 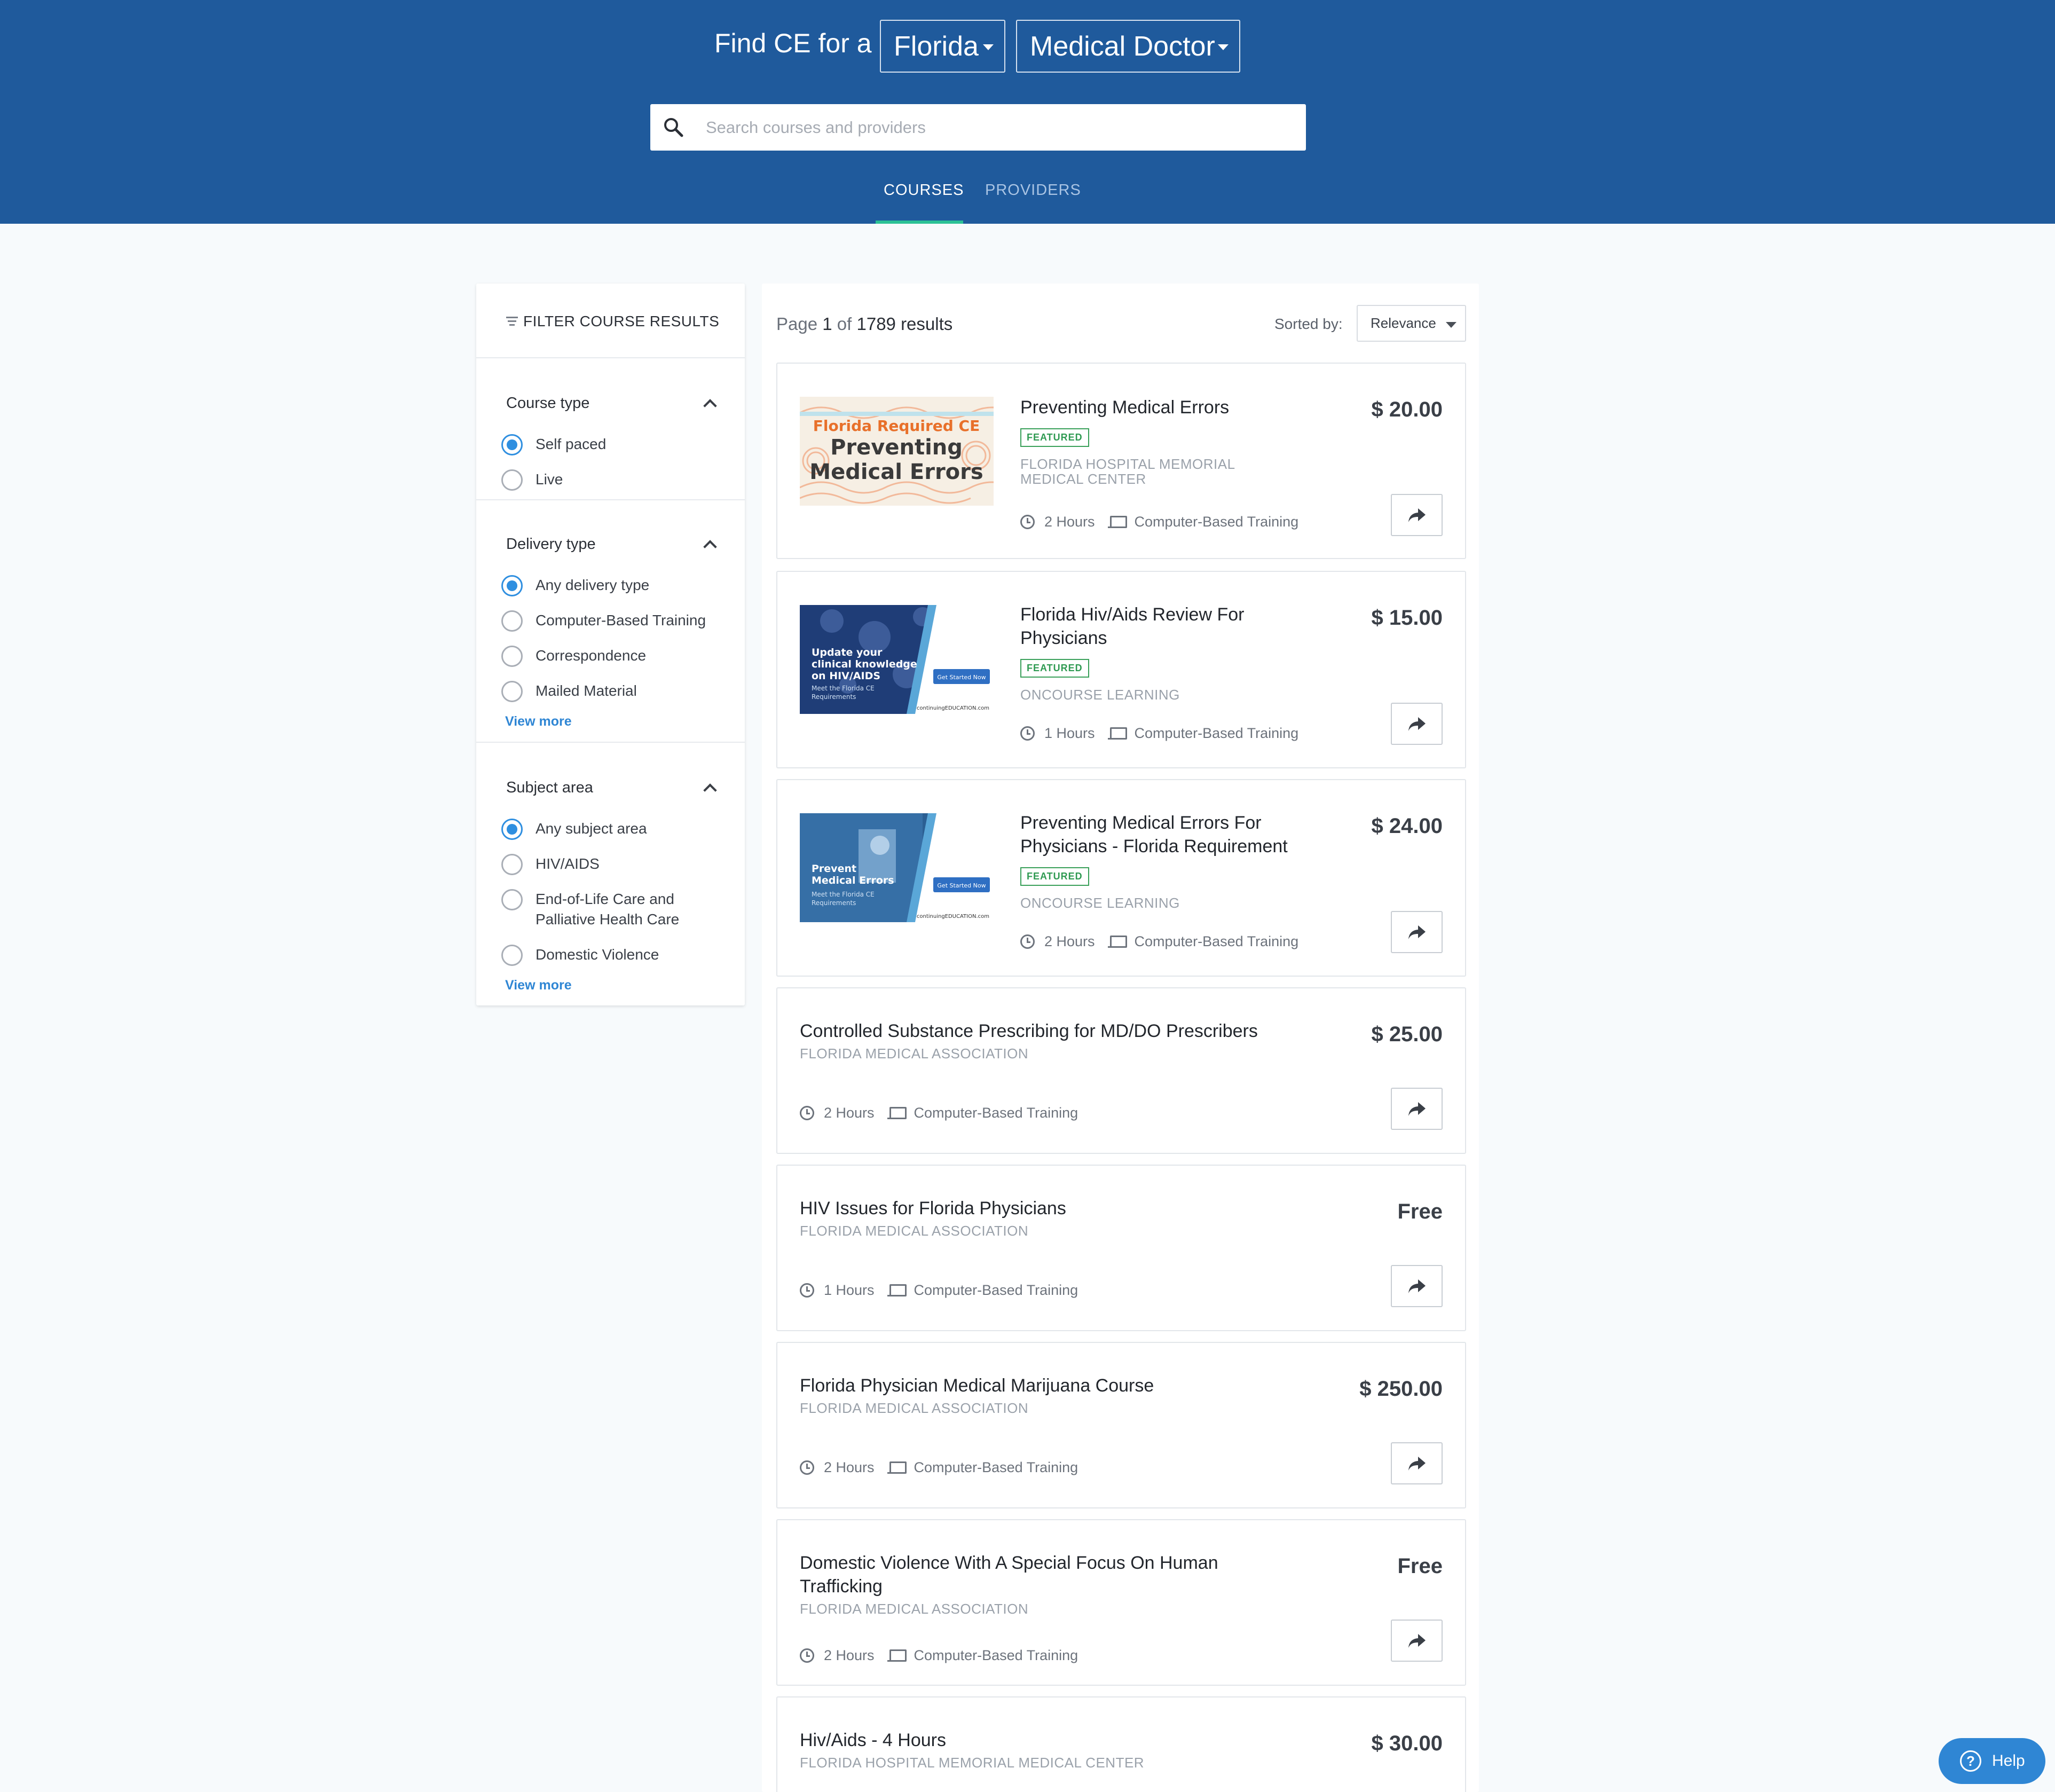 I want to click on option-end-of-life-line1: End-of-Life Care and, so click(x=605, y=899).